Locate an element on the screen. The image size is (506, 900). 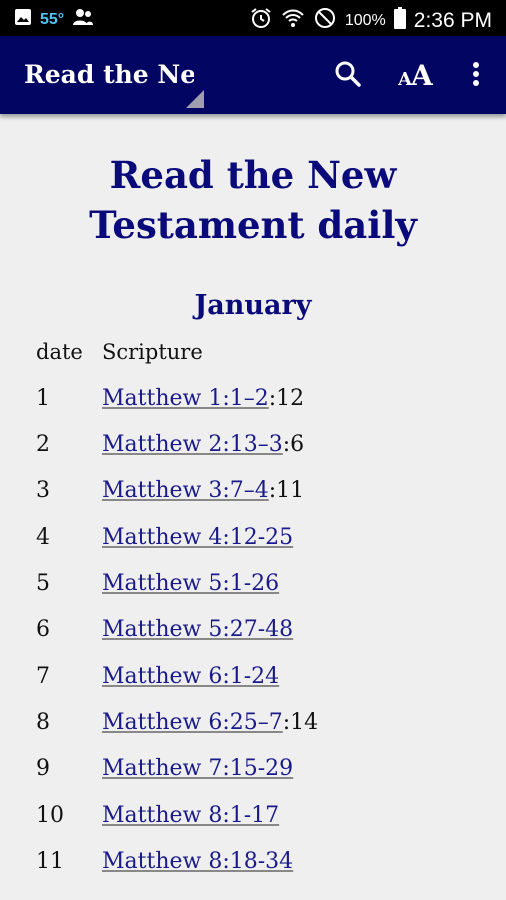
reading-scripture: Matthew 7:15-29 is located at coordinates (197, 768).